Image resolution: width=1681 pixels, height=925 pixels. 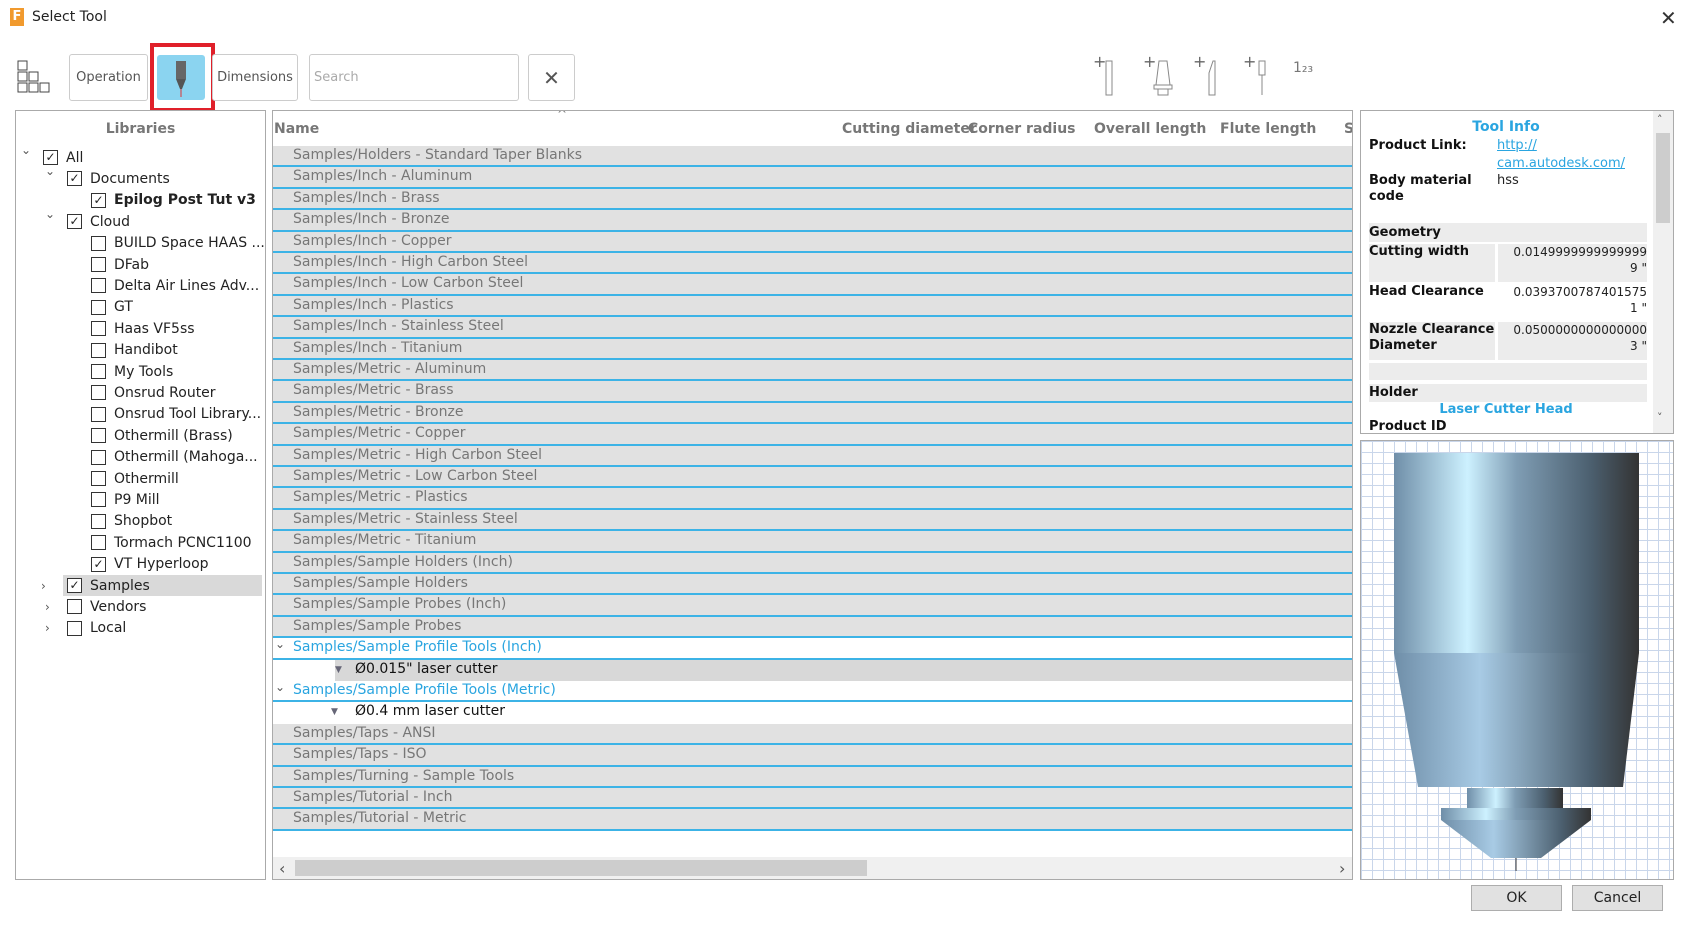 I want to click on library-group-row: Samples/Inch - Bronze, so click(x=812, y=221).